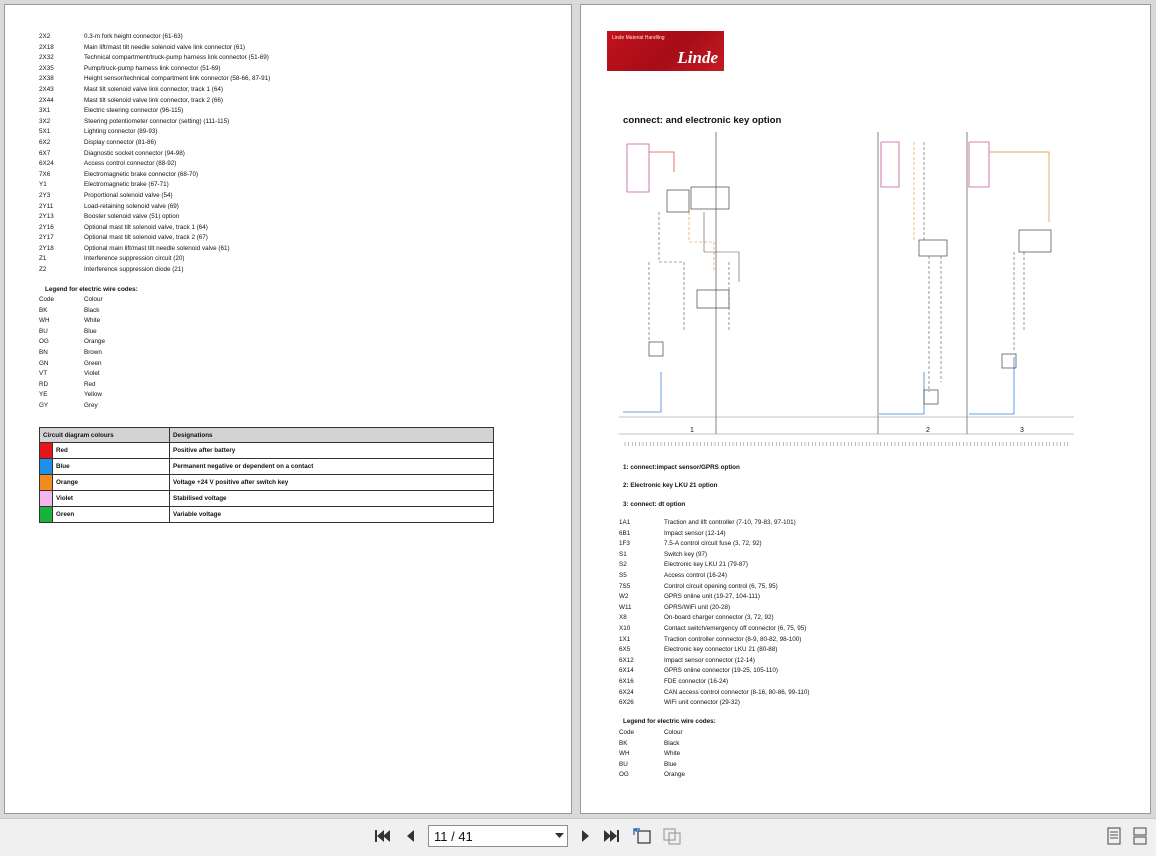 The width and height of the screenshot is (1156, 856). I want to click on item-code: 1A1, so click(625, 522).